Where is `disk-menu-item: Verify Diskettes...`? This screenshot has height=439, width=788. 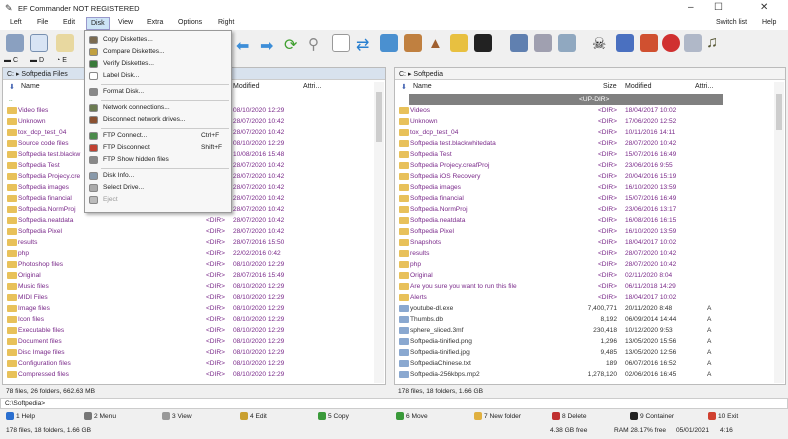 disk-menu-item: Verify Diskettes... is located at coordinates (128, 63).